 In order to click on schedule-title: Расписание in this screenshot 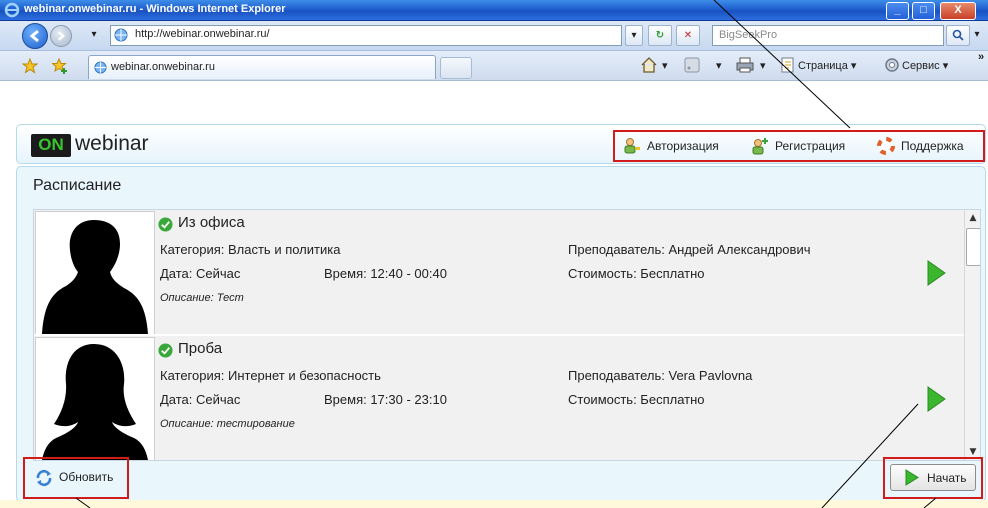, I will do `click(77, 185)`.